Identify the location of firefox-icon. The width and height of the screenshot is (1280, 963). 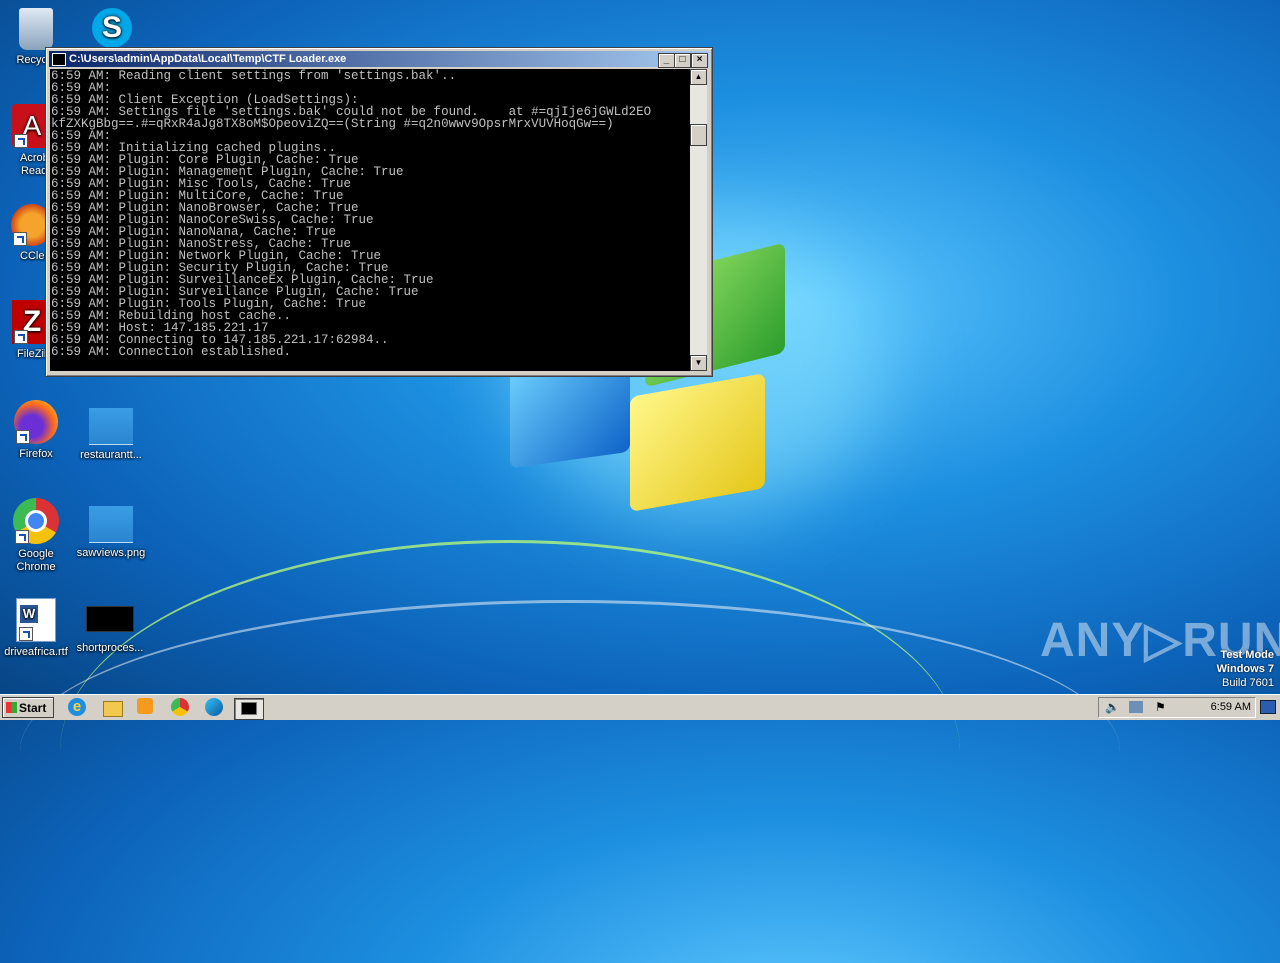
(36, 422).